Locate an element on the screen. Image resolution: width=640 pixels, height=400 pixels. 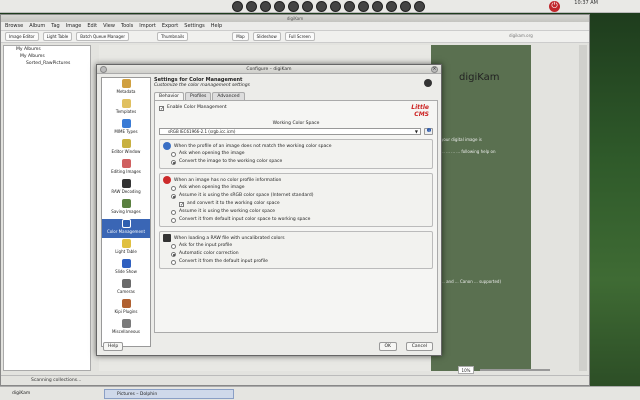
page-slide-show: Slide Show is located at coordinates (126, 268).